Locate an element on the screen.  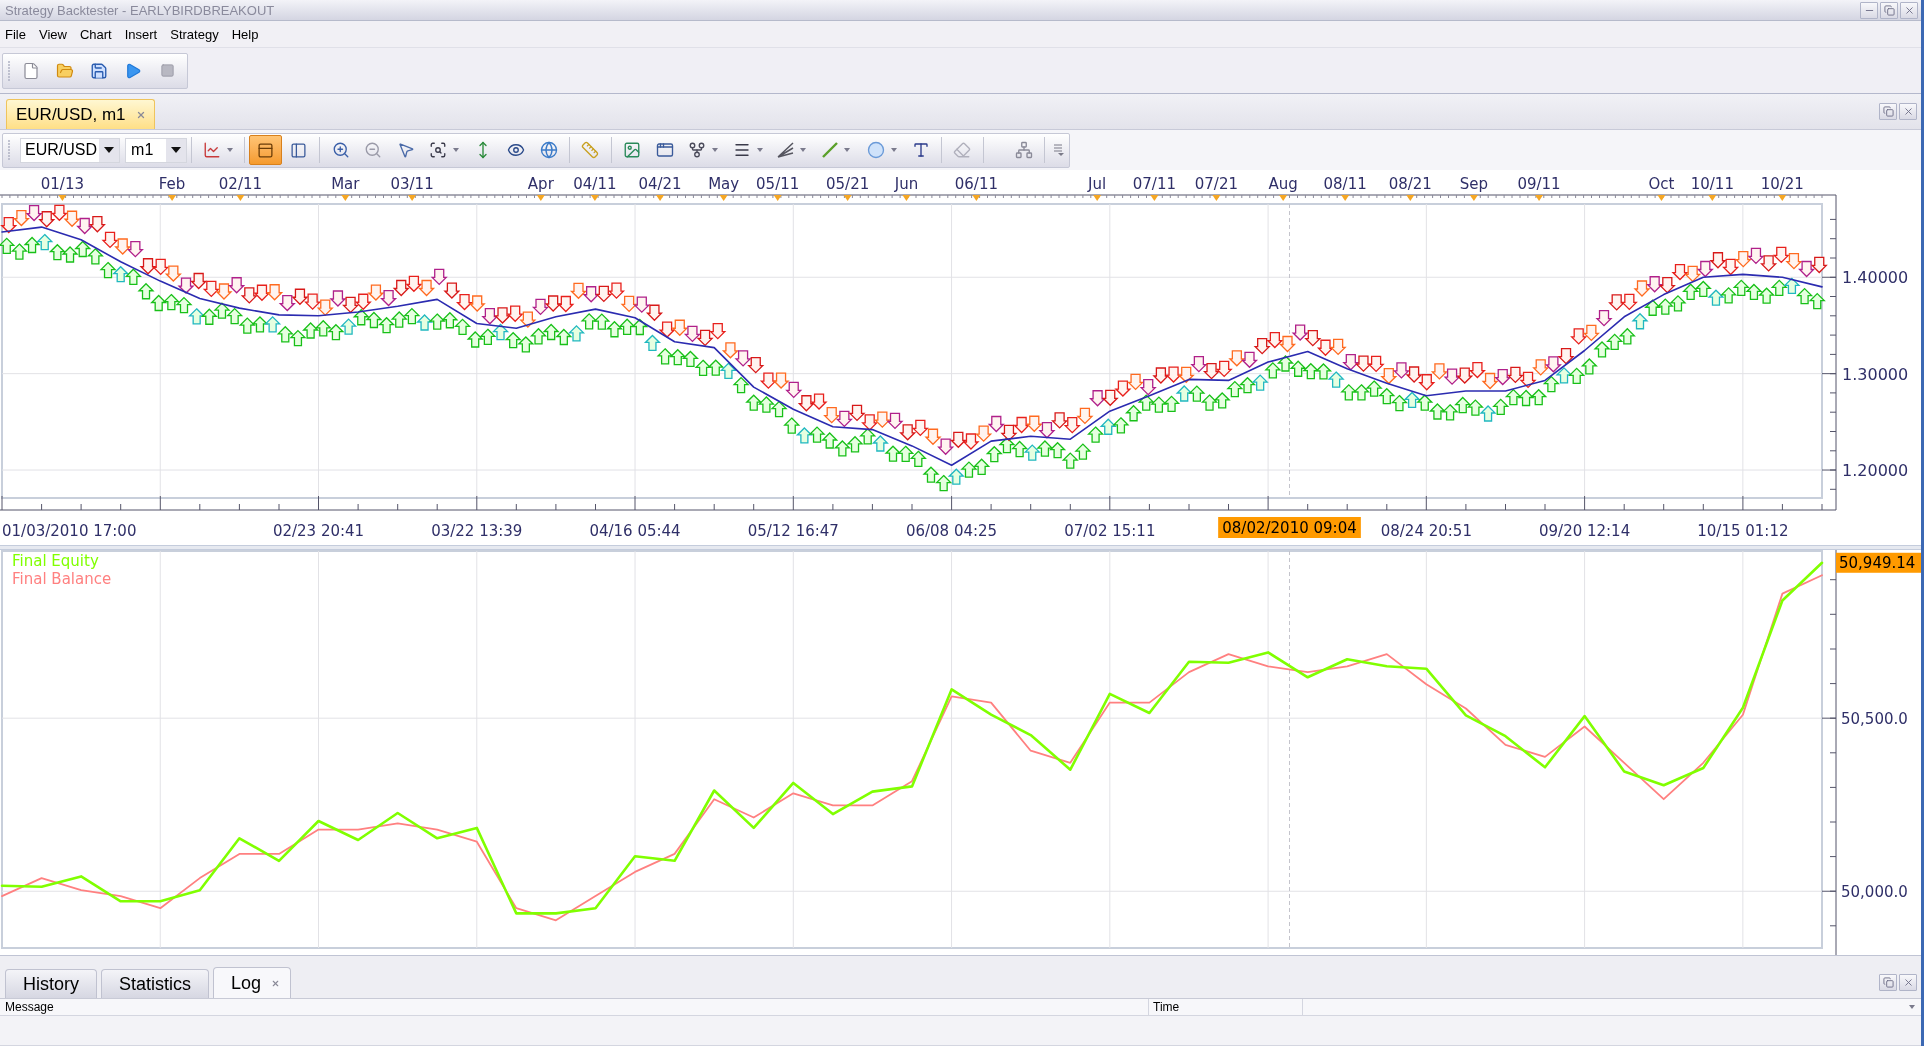
image-icon is located at coordinates (631, 150).